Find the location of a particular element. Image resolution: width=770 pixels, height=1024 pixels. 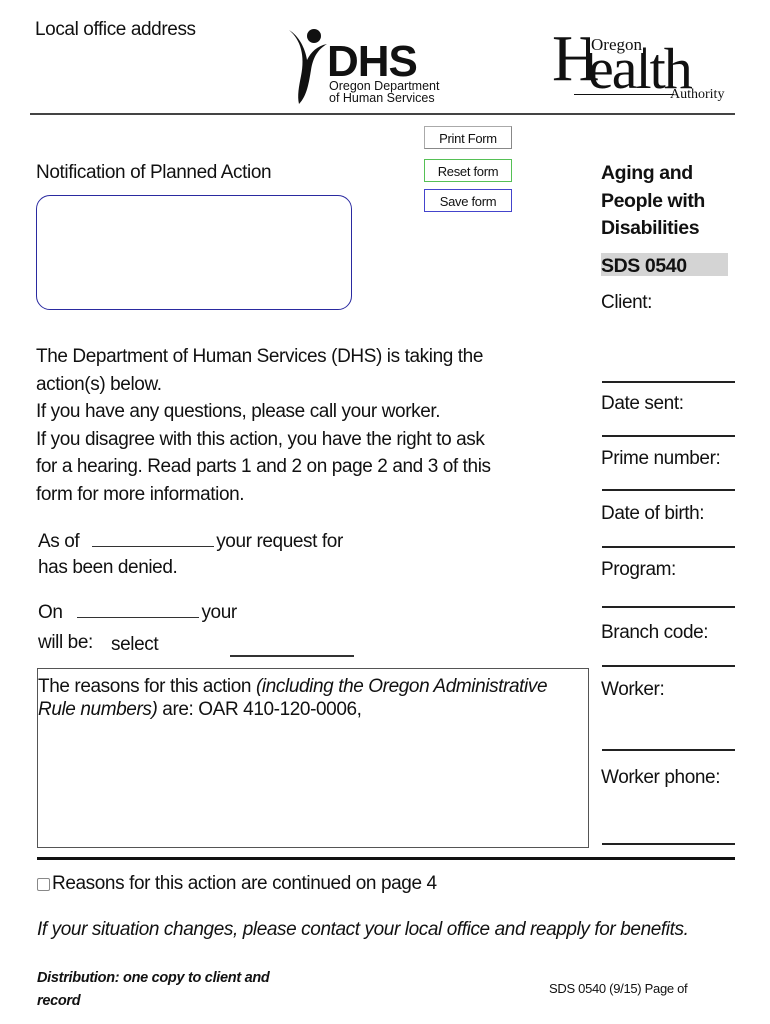

change-amount-field is located at coordinates (292, 656).